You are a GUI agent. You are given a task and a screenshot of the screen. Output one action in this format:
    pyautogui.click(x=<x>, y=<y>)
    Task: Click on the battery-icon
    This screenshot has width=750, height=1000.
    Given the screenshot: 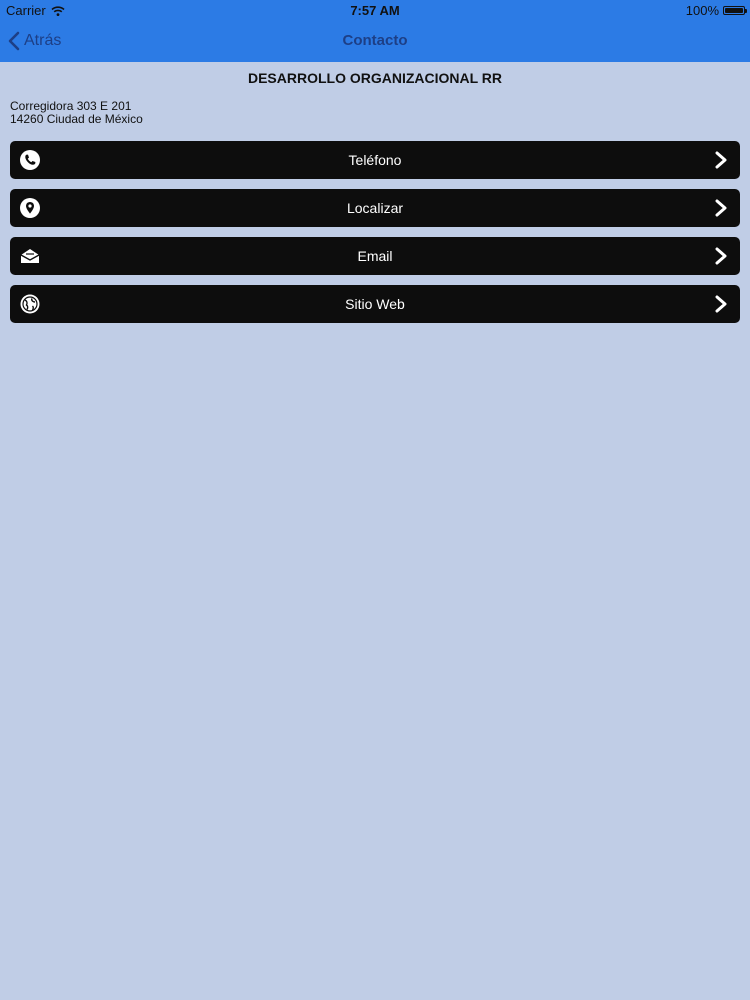 What is the action you would take?
    pyautogui.click(x=735, y=10)
    